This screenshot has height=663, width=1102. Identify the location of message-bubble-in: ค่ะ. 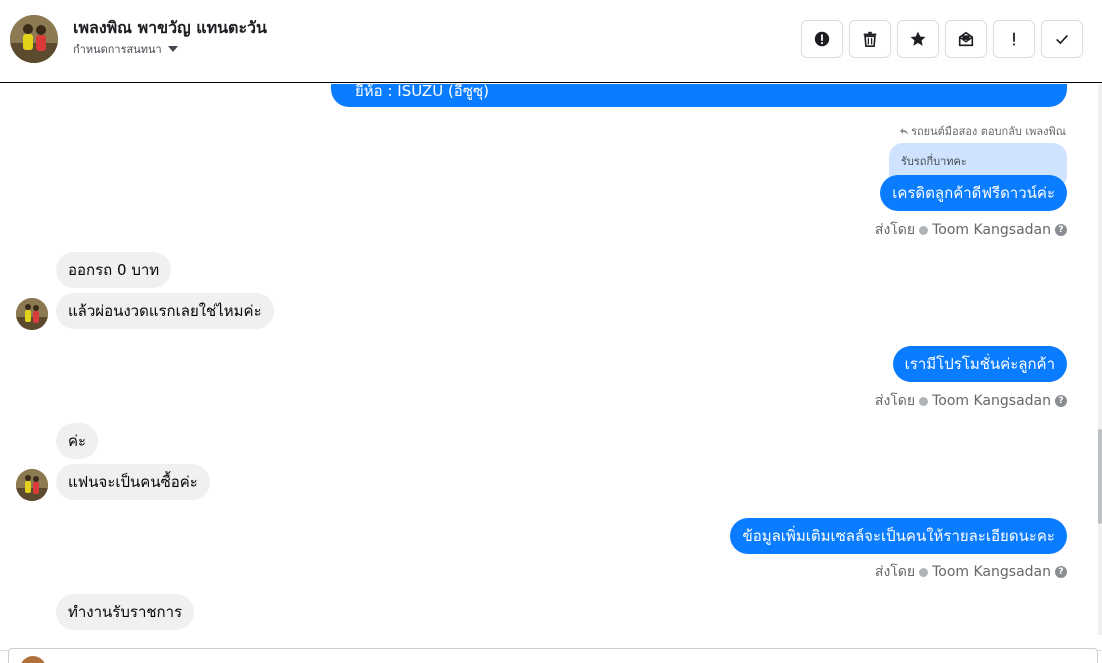
(77, 441).